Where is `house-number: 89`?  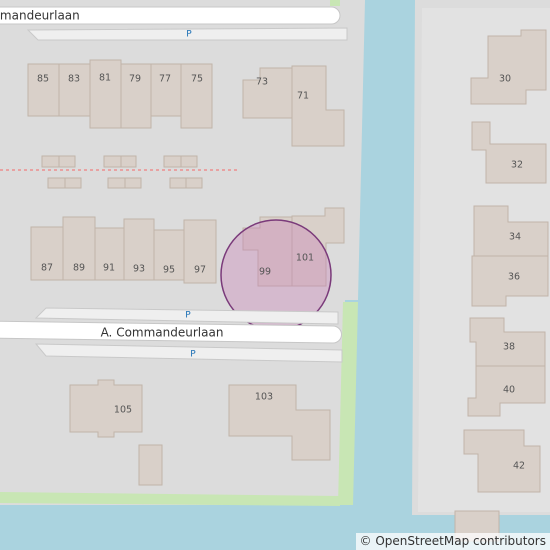
house-number: 89 is located at coordinates (79, 268).